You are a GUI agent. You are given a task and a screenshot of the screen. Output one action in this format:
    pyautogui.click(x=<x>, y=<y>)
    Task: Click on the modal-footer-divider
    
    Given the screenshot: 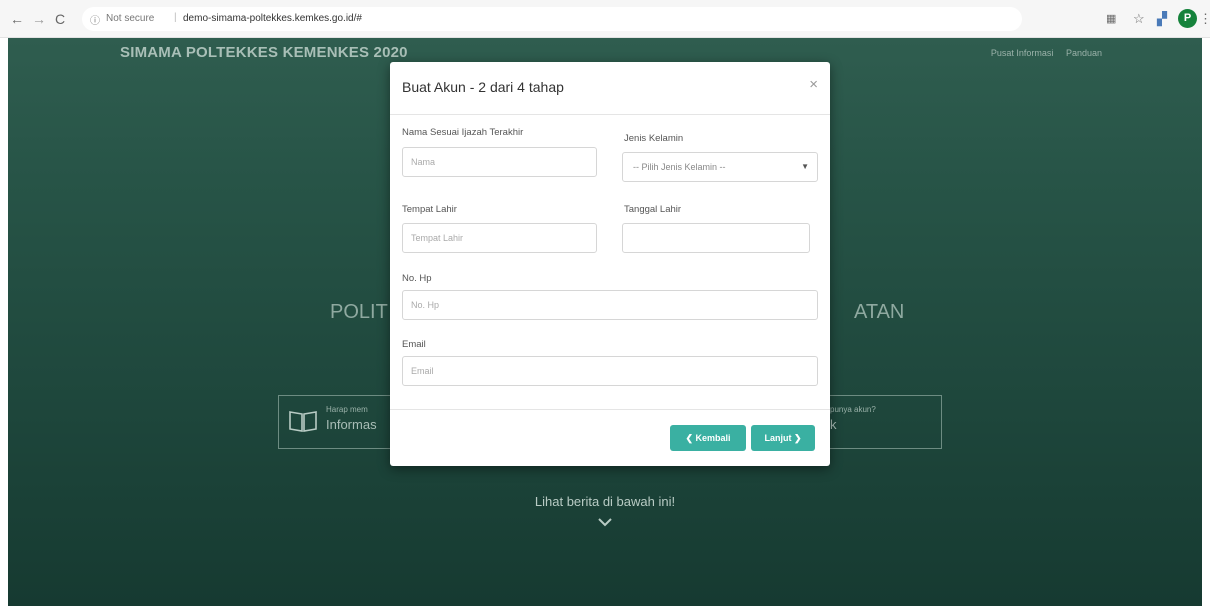 What is the action you would take?
    pyautogui.click(x=610, y=409)
    